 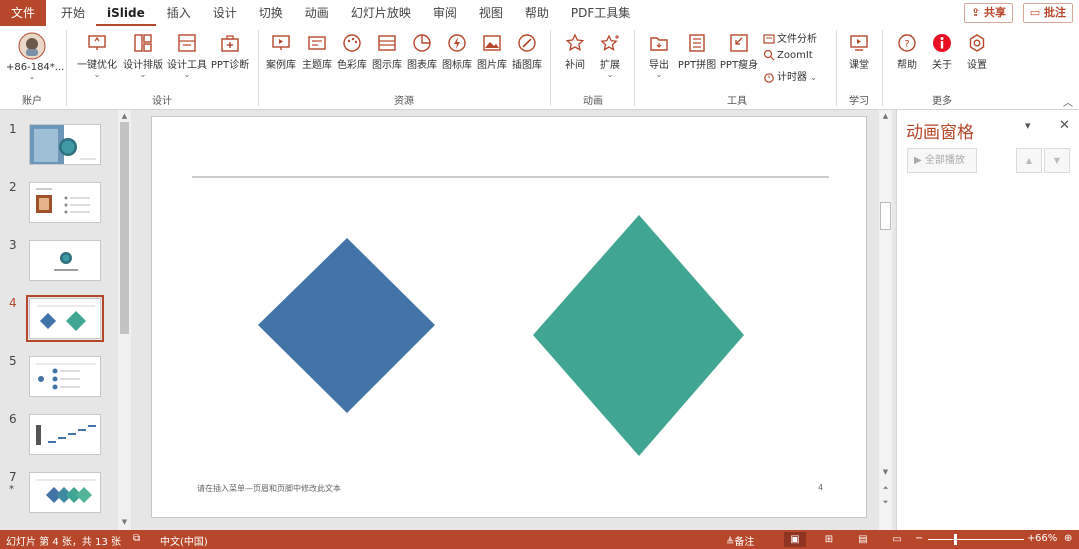 What do you see at coordinates (491, 13) in the screenshot?
I see `tab-view: 视图` at bounding box center [491, 13].